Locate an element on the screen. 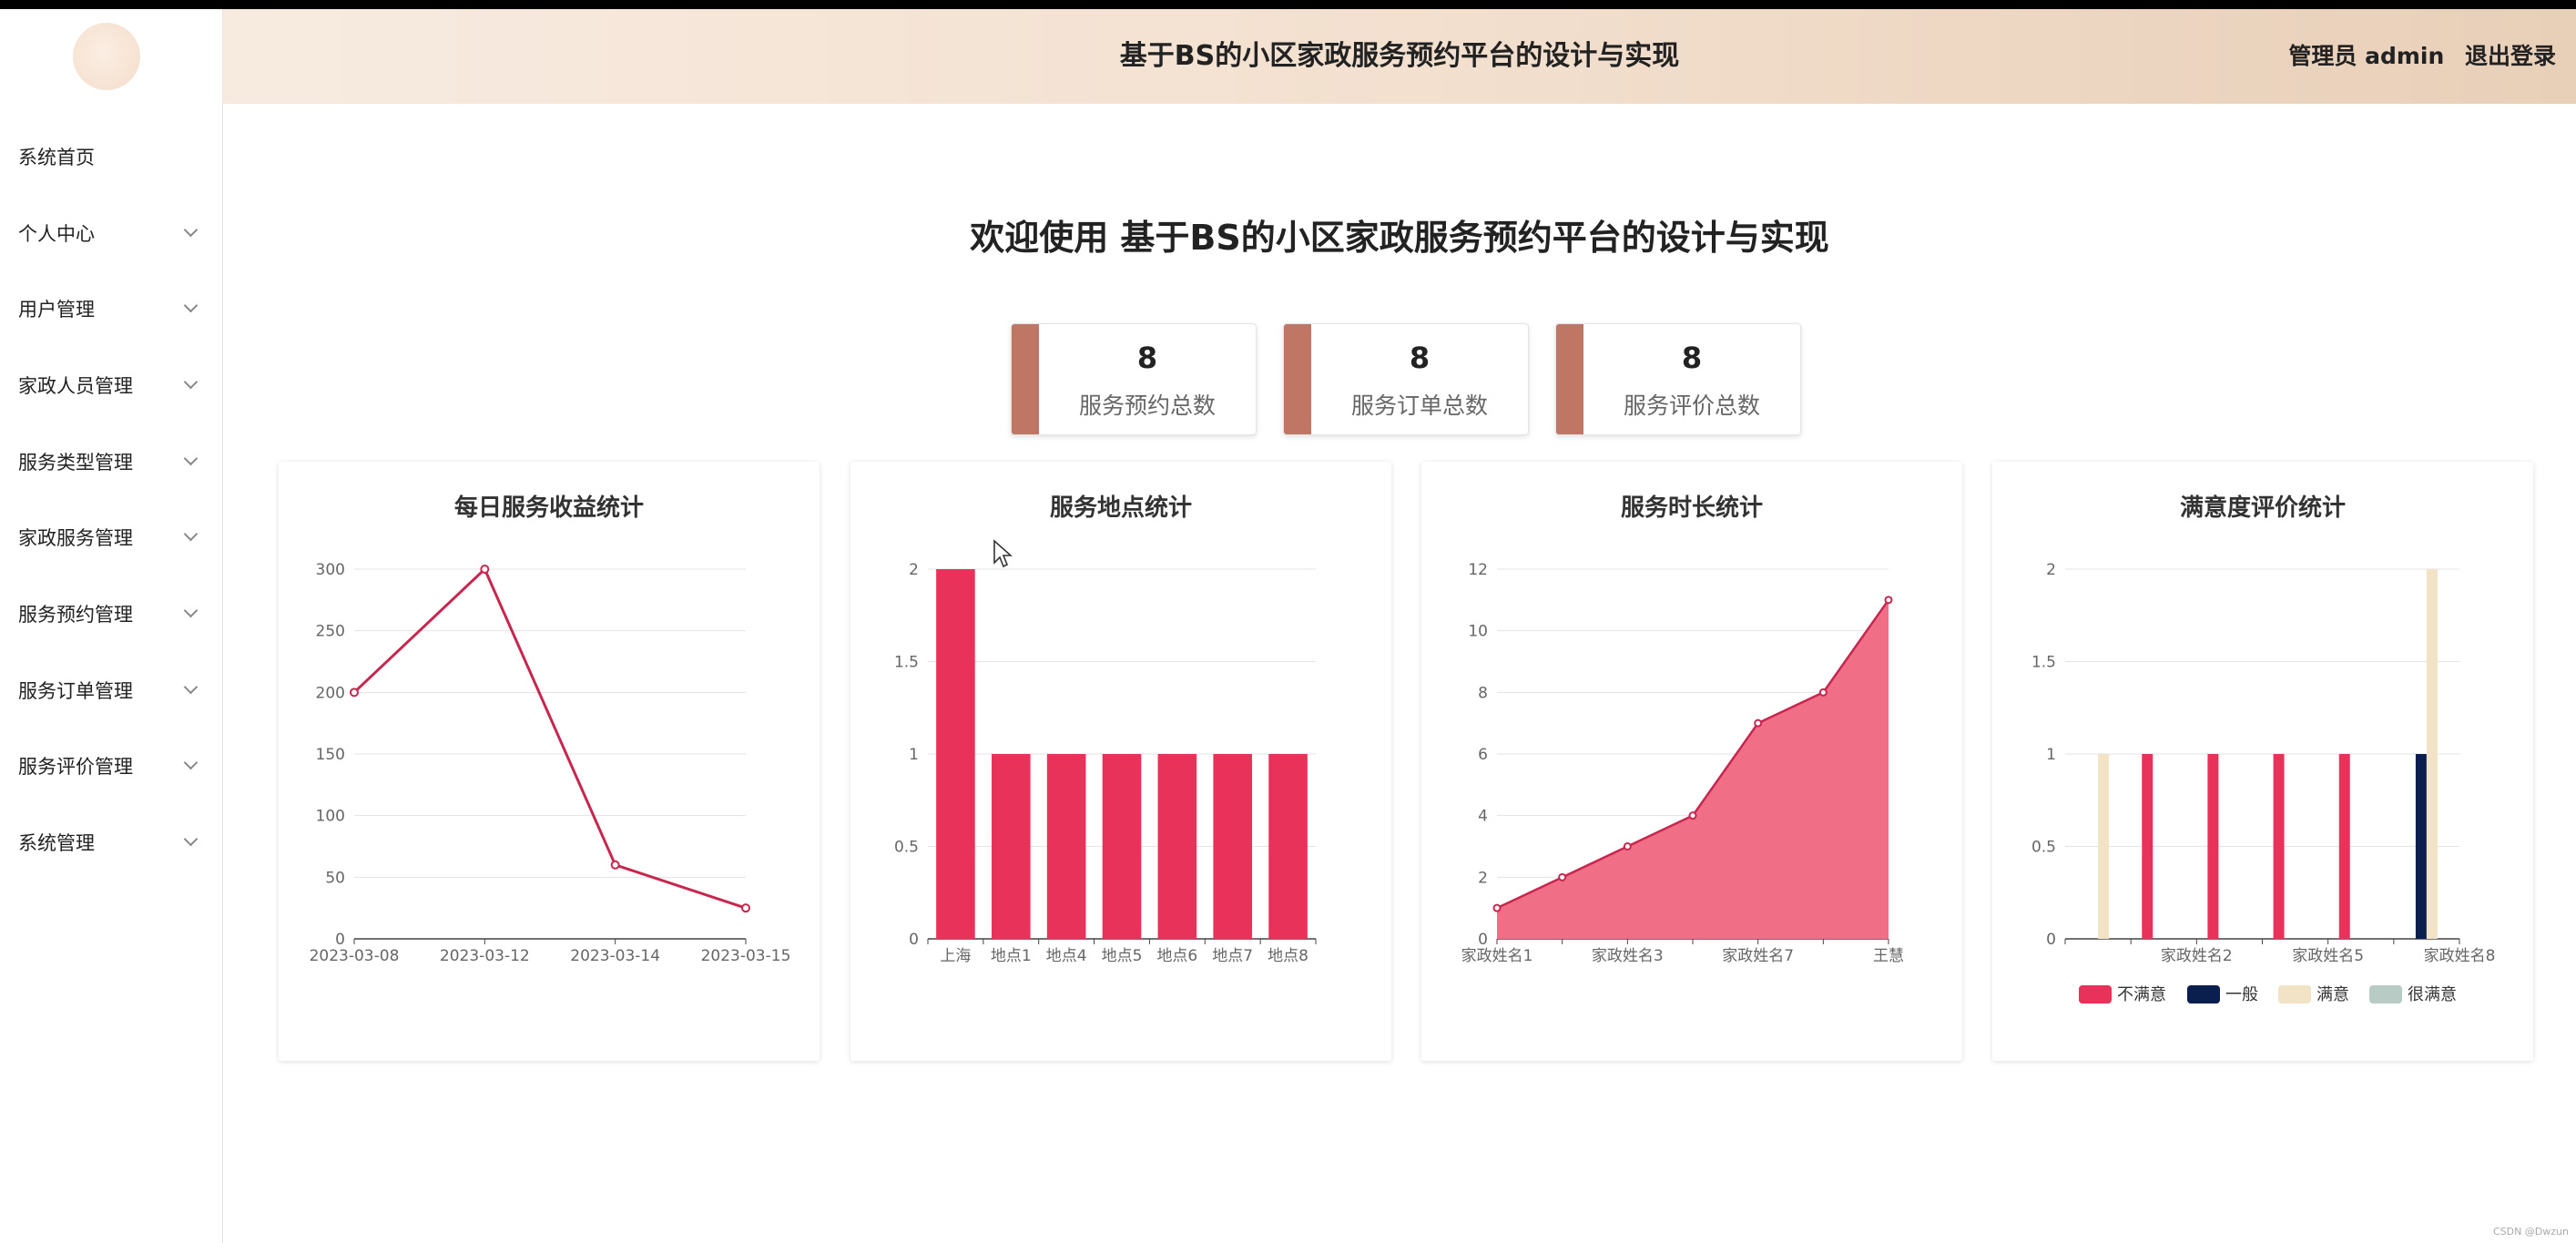 The width and height of the screenshot is (2576, 1243). sidebar-item-0: 系统首页 is located at coordinates (111, 156).